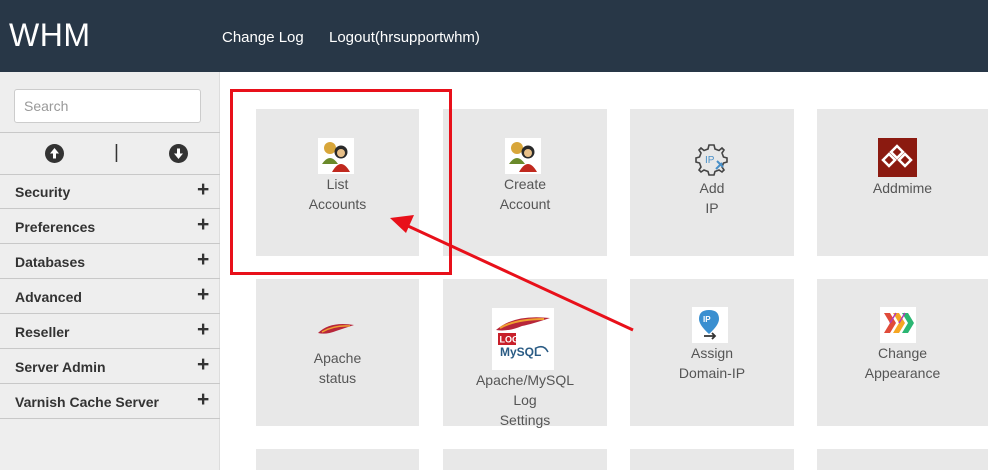 Image resolution: width=988 pixels, height=470 pixels. Describe the element at coordinates (110, 331) in the screenshot. I see `sidebar-item-reseller: Reseller +` at that location.